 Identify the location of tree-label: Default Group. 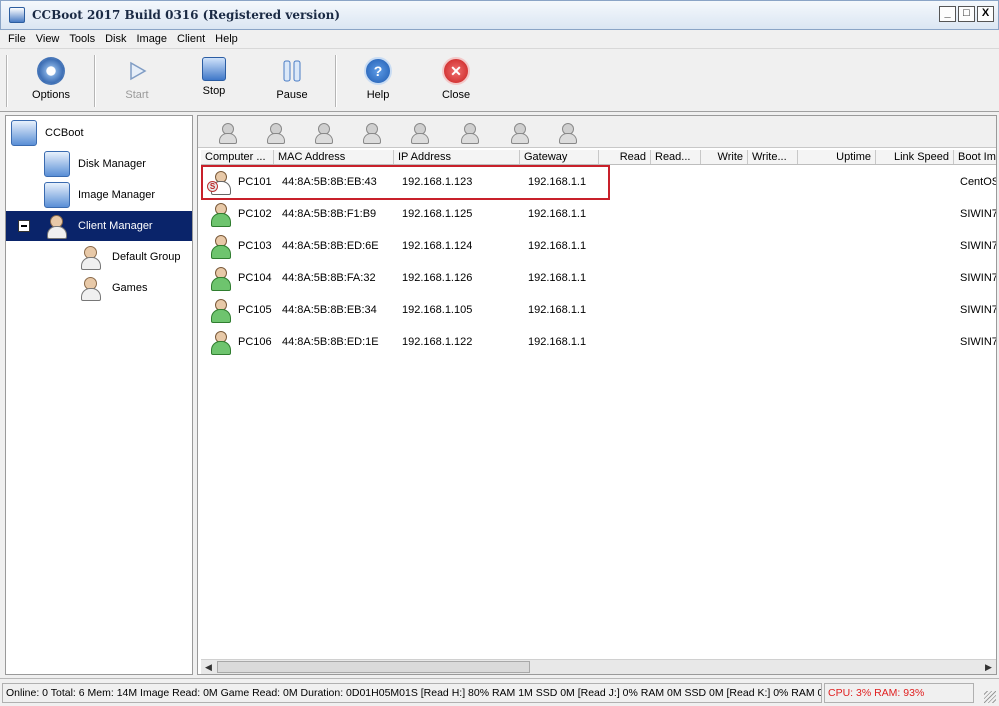
(146, 257).